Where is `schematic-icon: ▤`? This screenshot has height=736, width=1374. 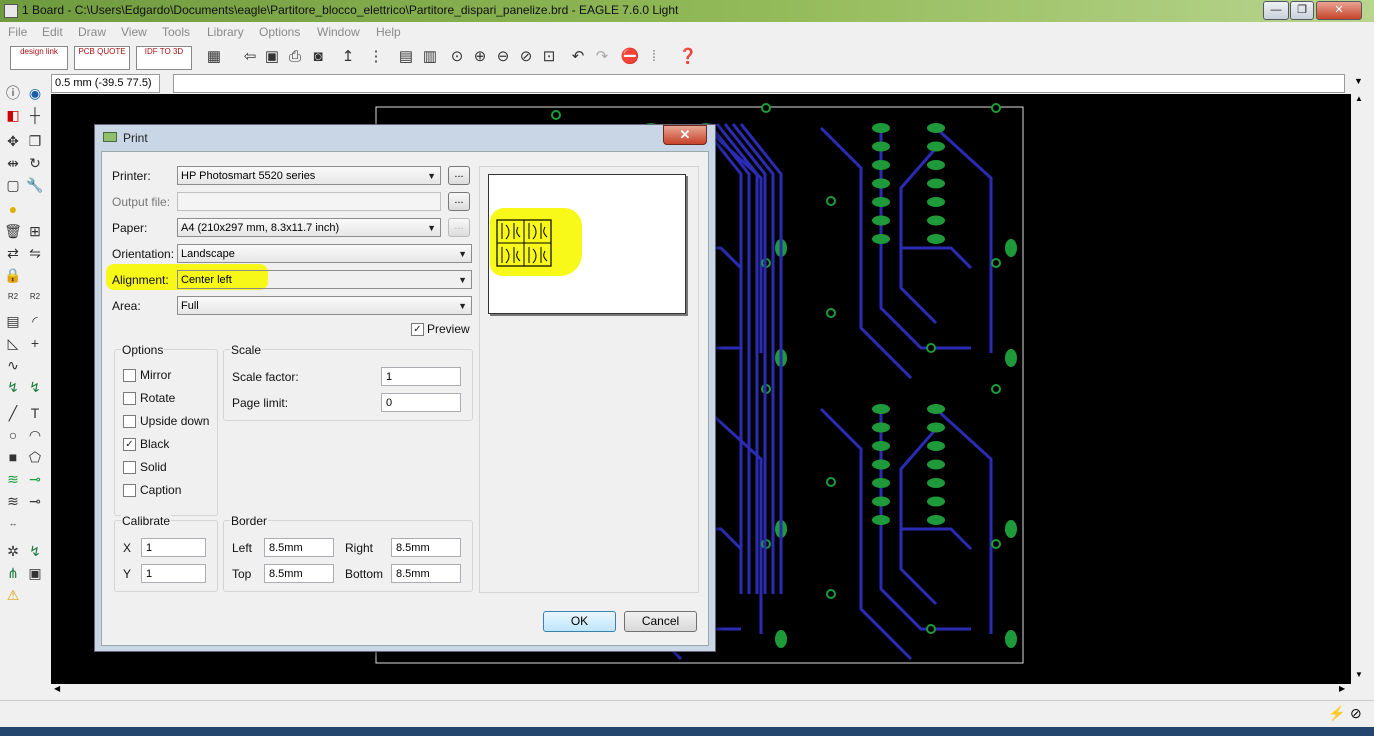 schematic-icon: ▤ is located at coordinates (406, 57).